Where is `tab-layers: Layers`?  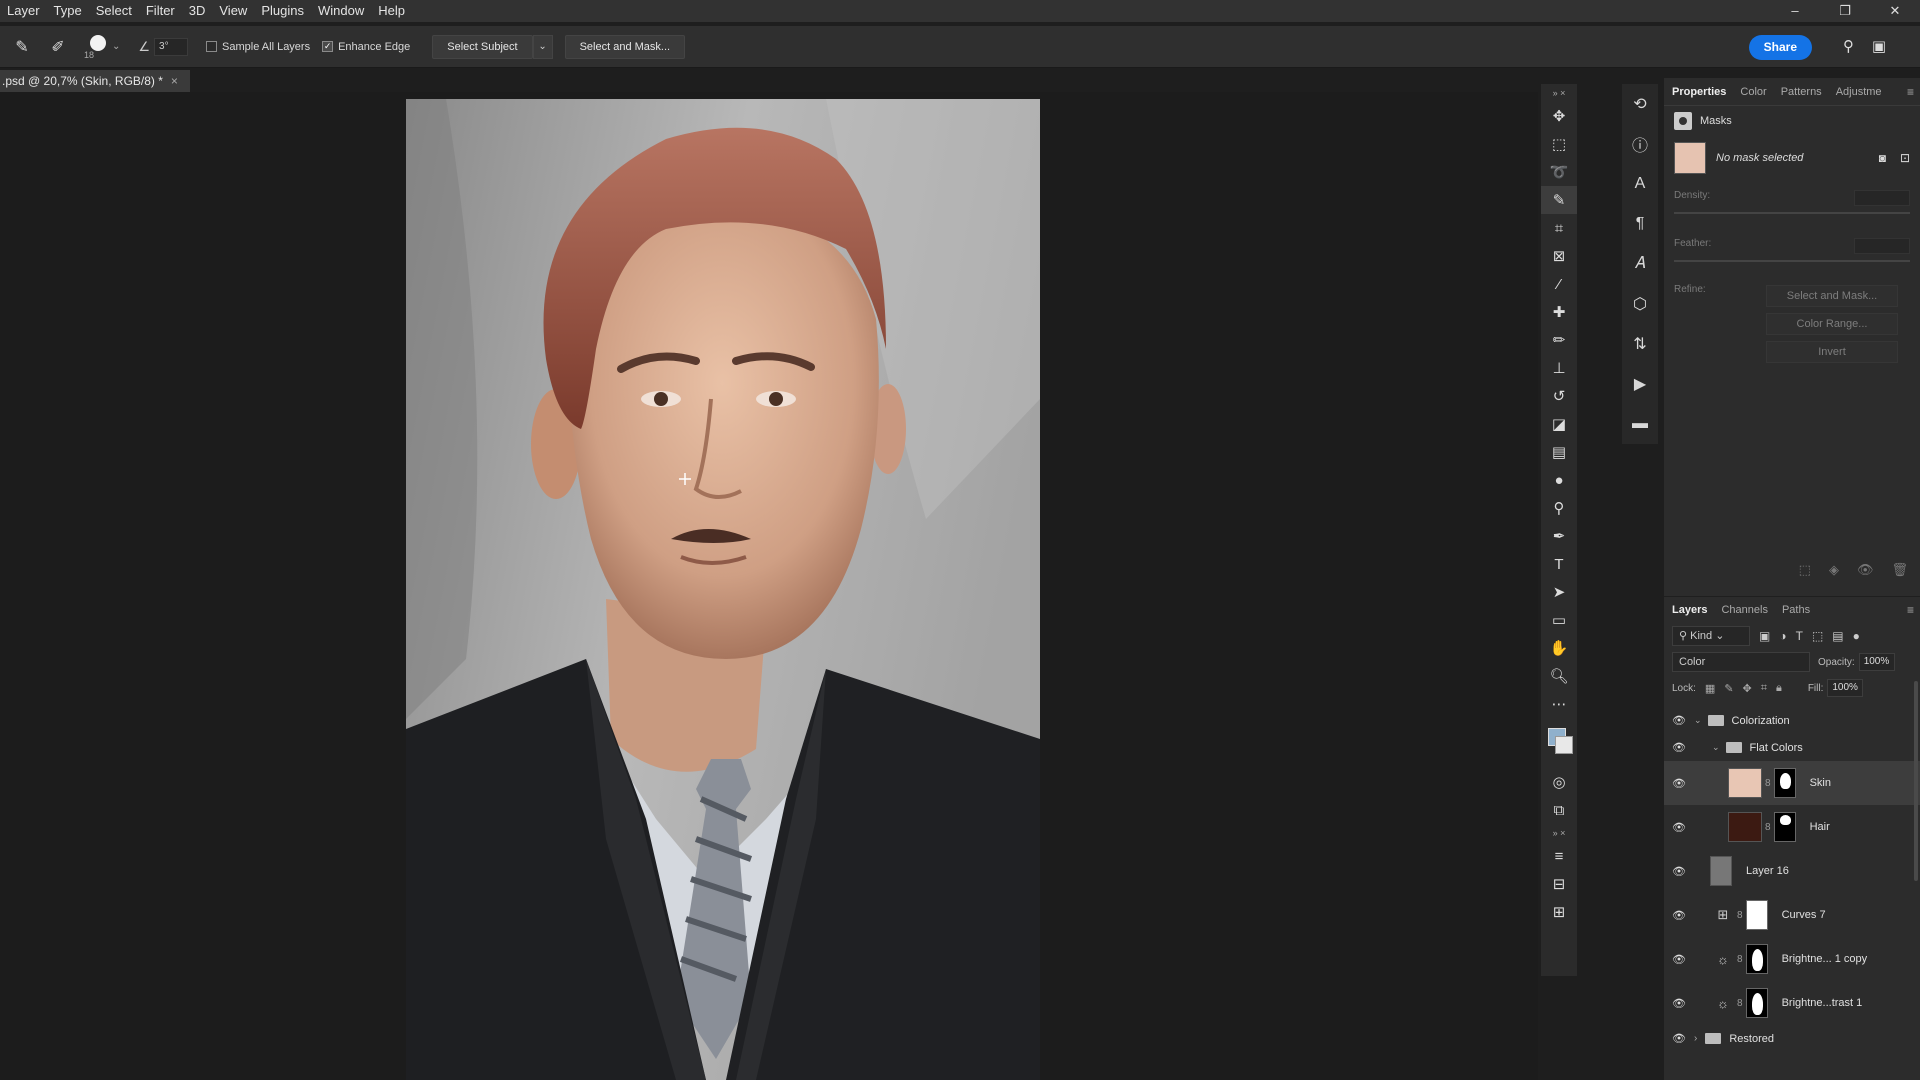
tab-layers: Layers is located at coordinates (1689, 610).